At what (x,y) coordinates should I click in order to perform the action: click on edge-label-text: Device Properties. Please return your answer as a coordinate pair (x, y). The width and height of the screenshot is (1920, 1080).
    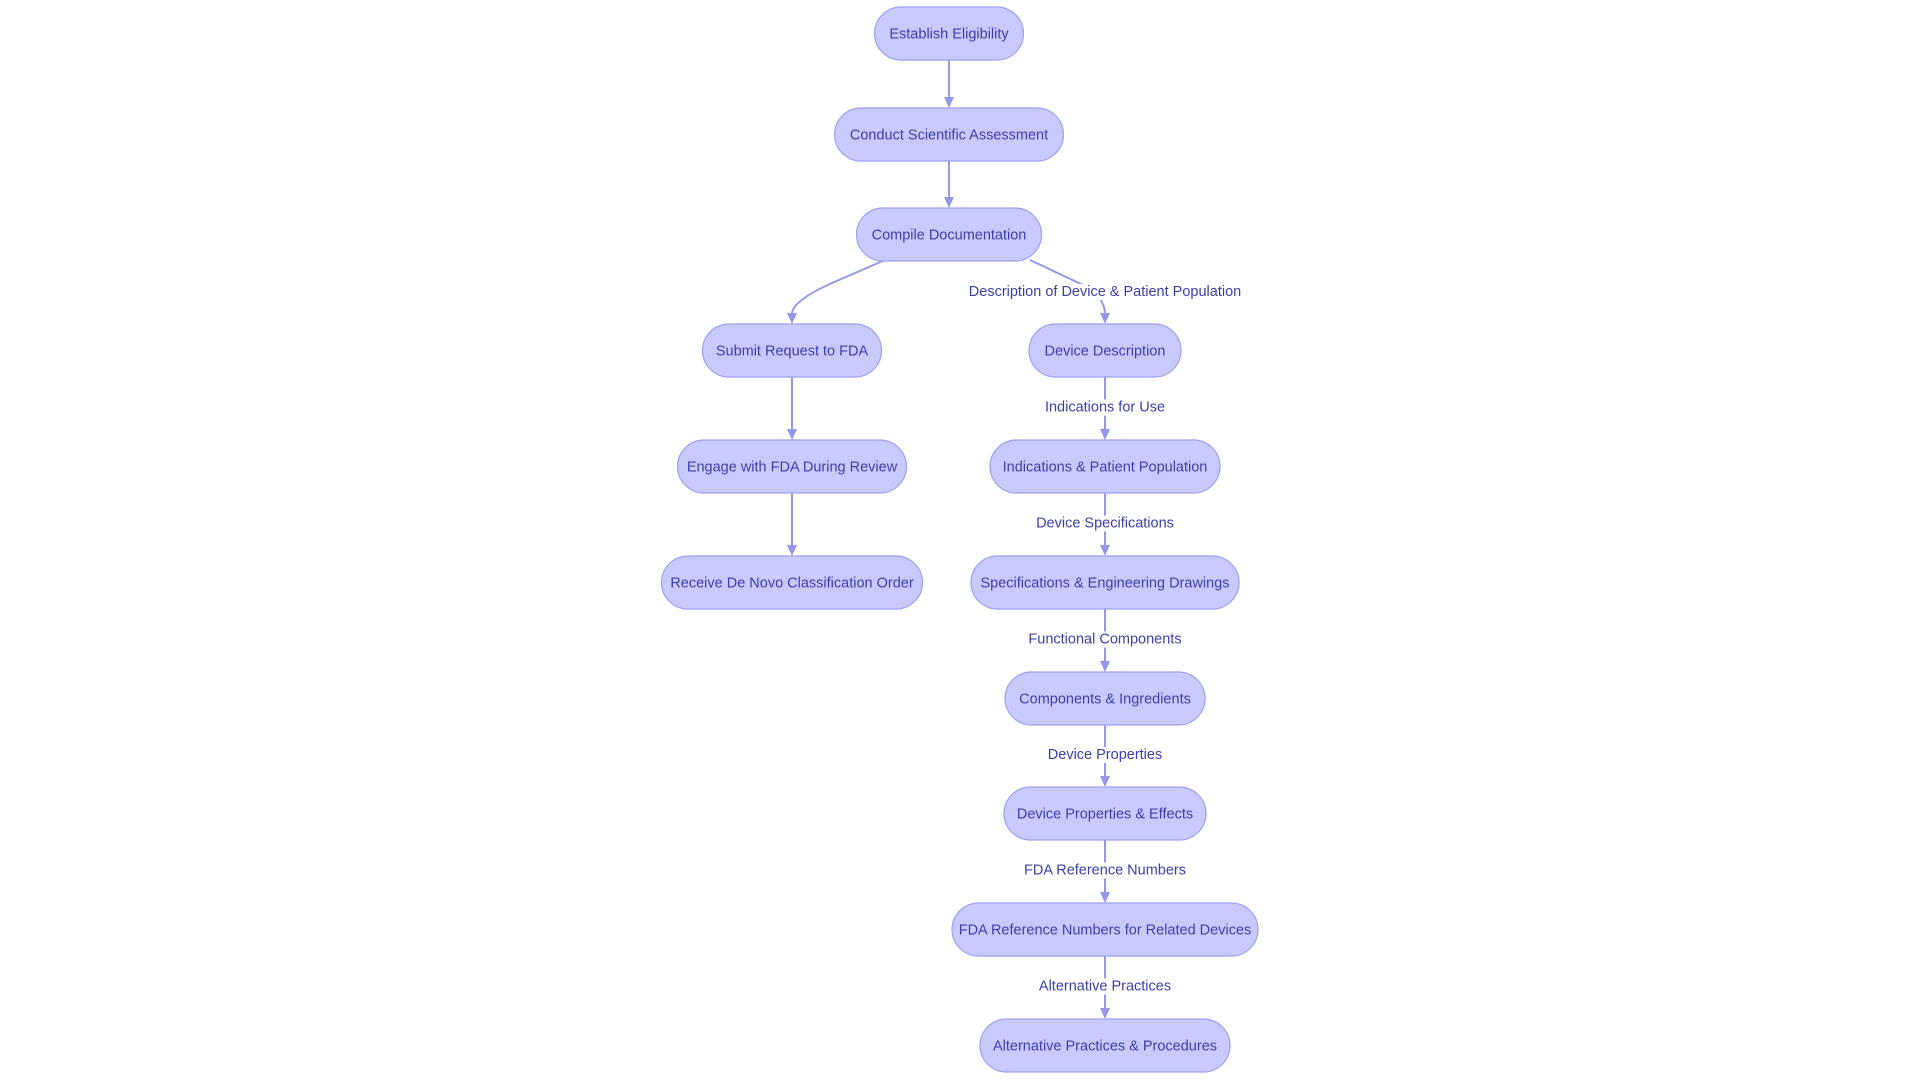
    Looking at the image, I should click on (1105, 755).